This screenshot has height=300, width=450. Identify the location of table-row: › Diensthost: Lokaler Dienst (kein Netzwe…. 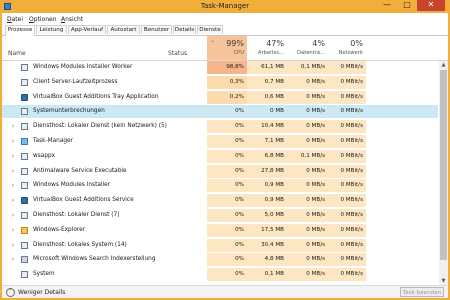
(220, 127).